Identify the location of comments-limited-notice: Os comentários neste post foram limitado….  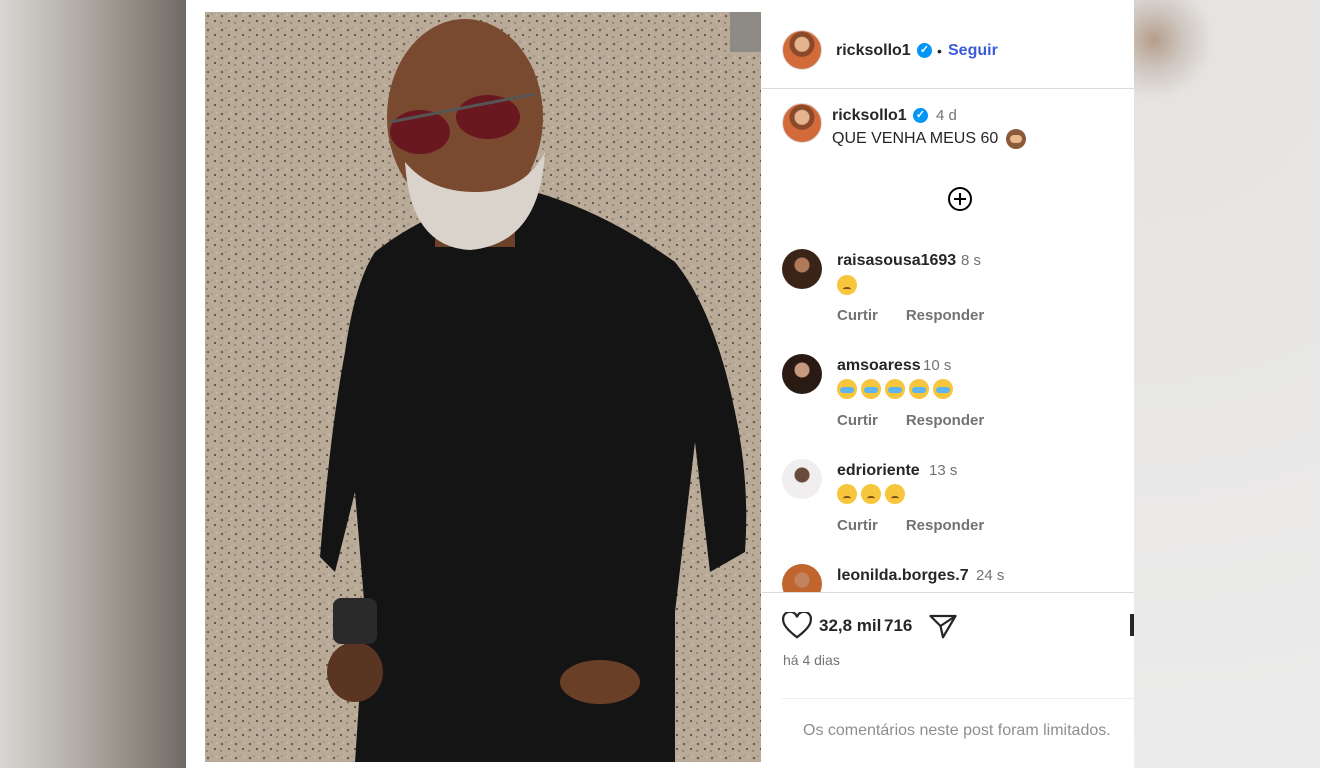
(957, 730).